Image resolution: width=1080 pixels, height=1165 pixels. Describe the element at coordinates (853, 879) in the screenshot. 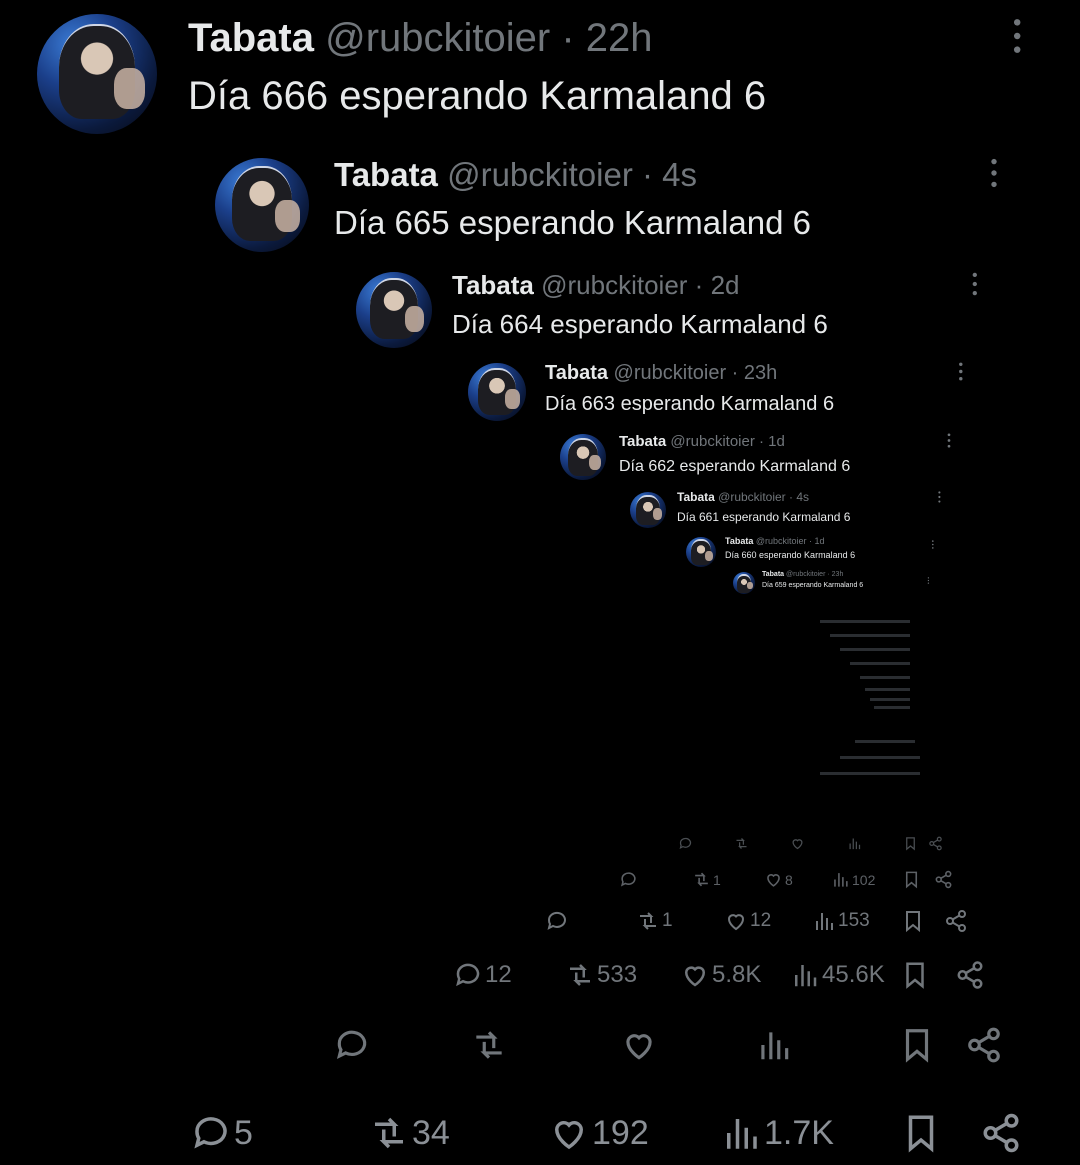

I see `views-button: 102` at that location.